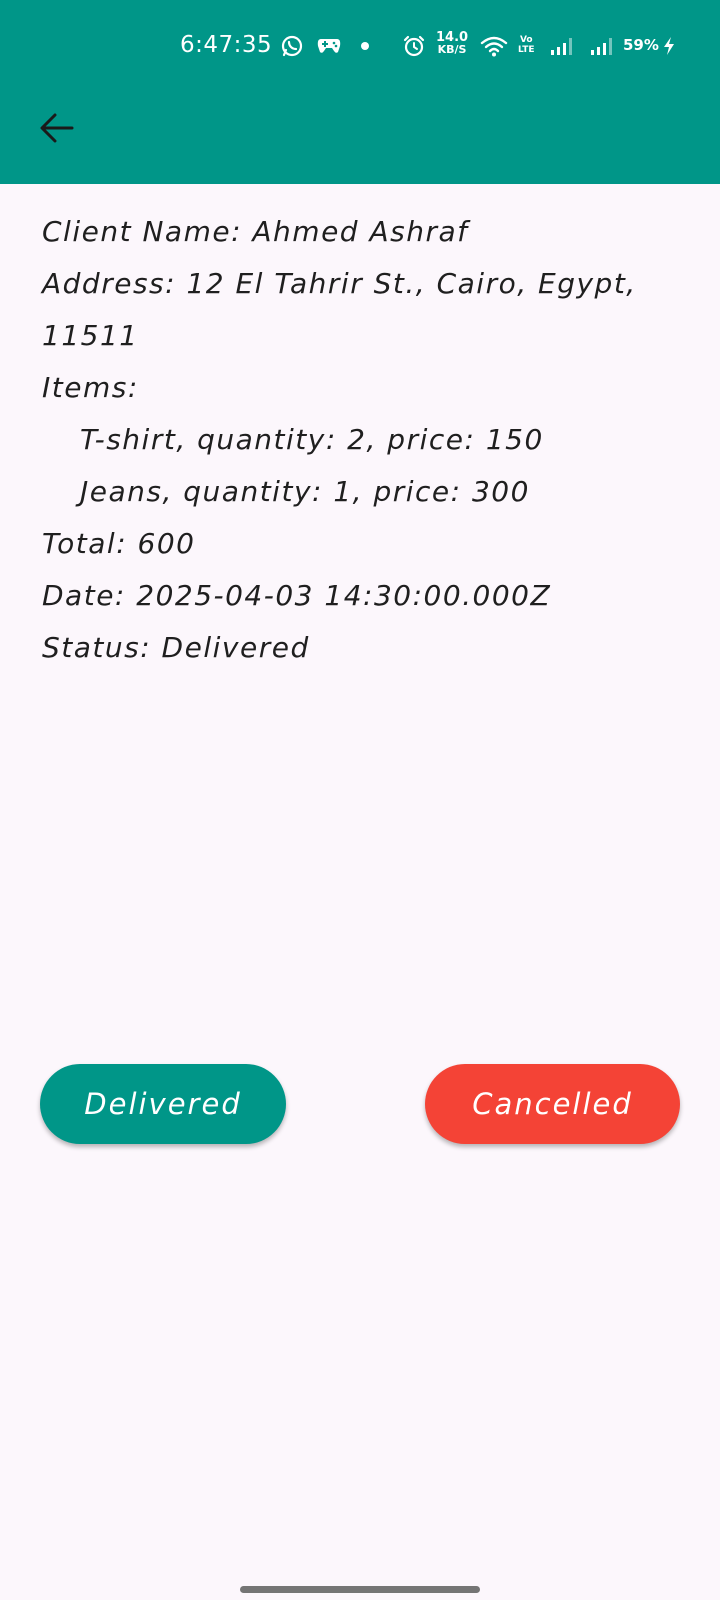 The image size is (720, 1600). I want to click on cancelled-button: Cancelled, so click(552, 1104).